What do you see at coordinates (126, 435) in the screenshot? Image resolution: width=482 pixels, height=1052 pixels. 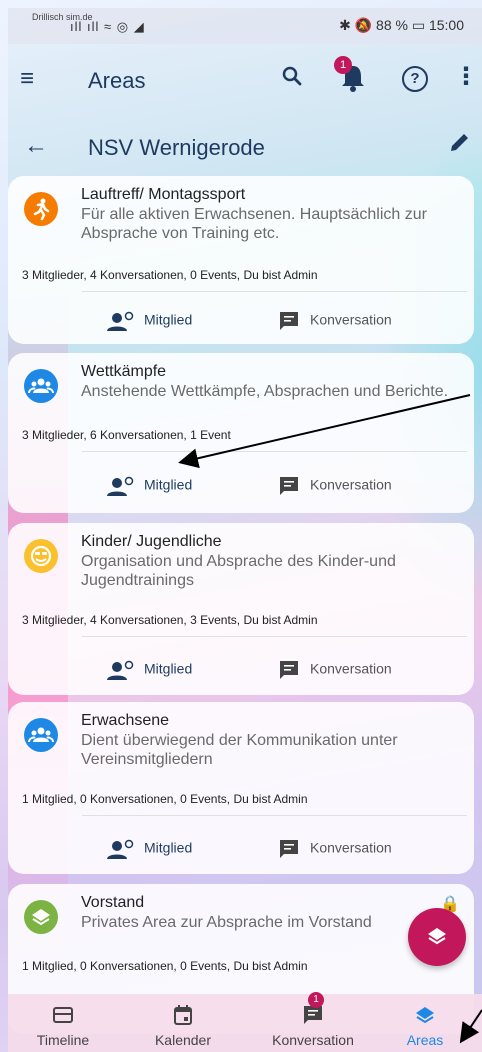 I see `area-stats: 3 Mitglieder, 6 Konversationen, 1 Event` at bounding box center [126, 435].